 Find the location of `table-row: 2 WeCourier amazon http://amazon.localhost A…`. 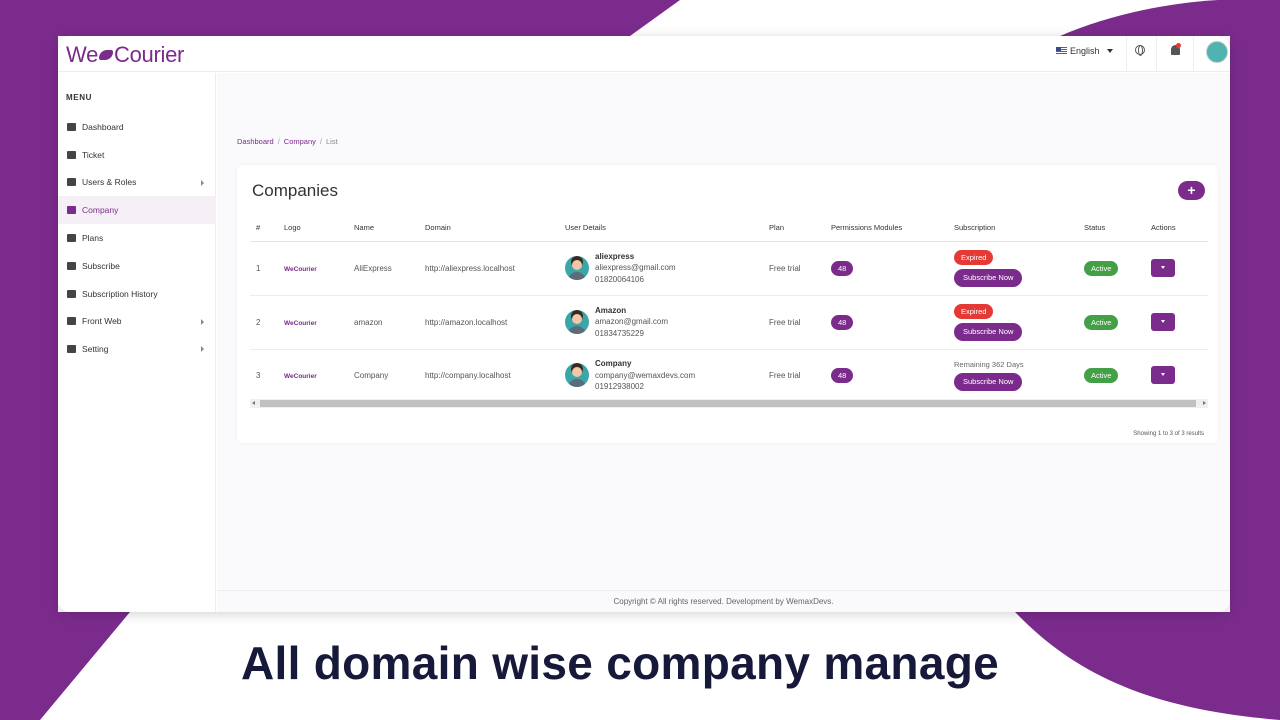

table-row: 2 WeCourier amazon http://amazon.localhost A… is located at coordinates (729, 322).